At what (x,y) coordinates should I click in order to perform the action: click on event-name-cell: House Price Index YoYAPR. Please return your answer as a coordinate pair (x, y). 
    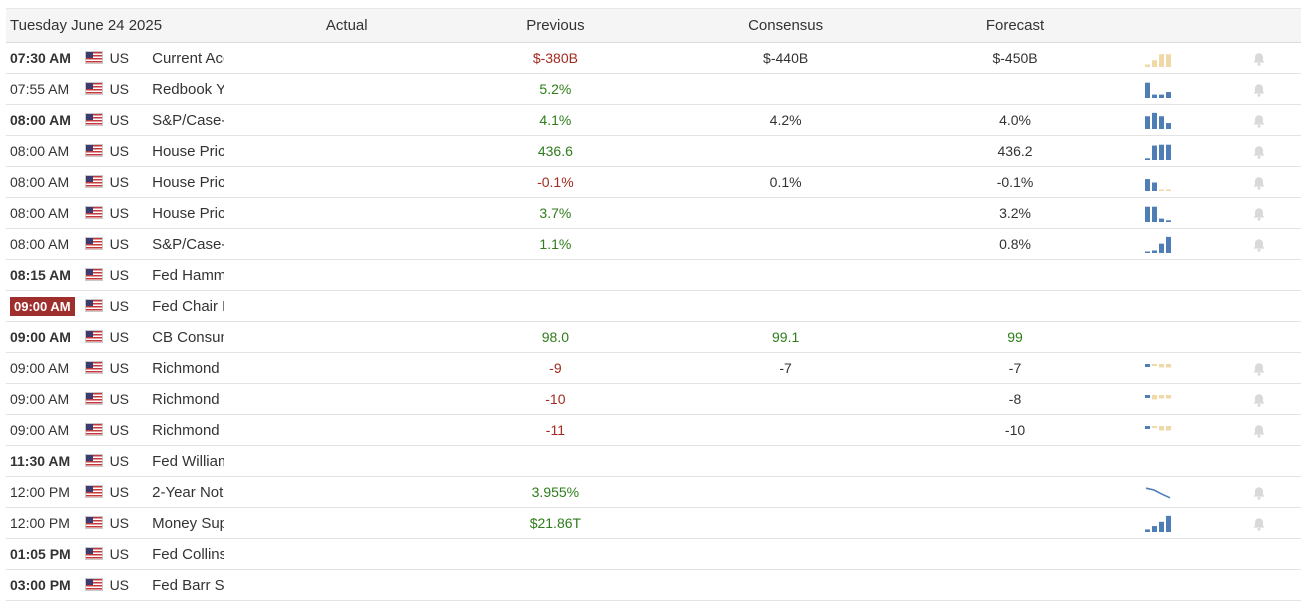
    Looking at the image, I should click on (187, 213).